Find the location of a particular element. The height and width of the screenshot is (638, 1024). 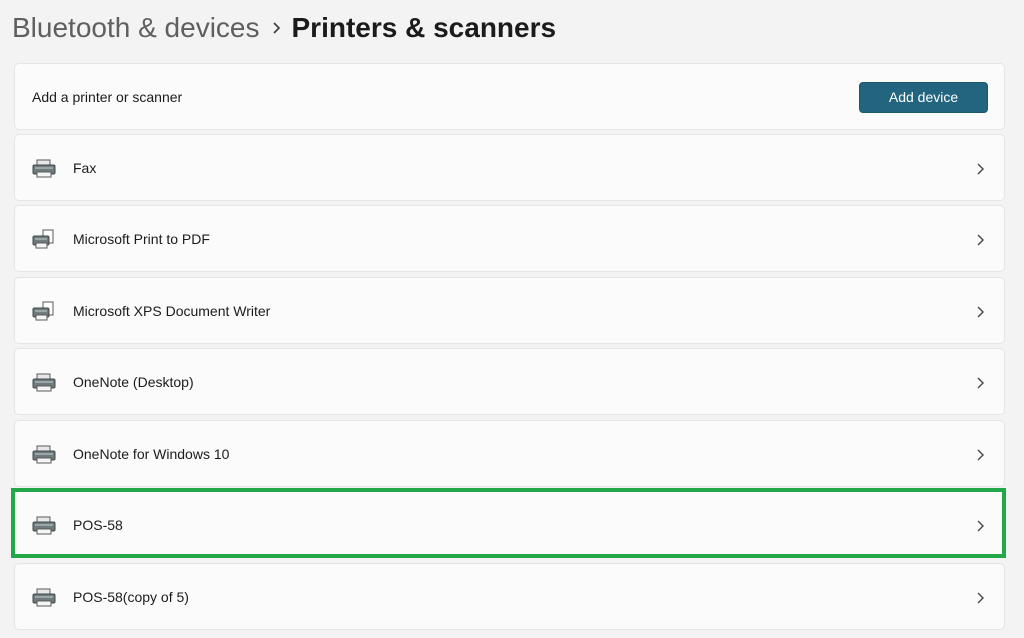

device-row-onenote-for-windows-10: OneNote for Windows 10 is located at coordinates (509, 453).